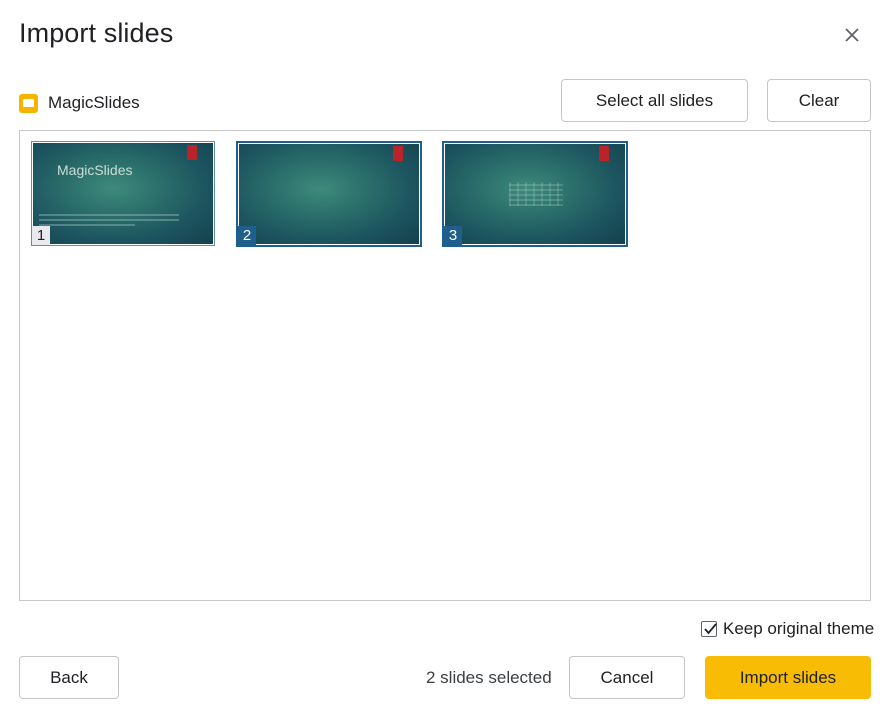 The image size is (895, 714). Describe the element at coordinates (654, 100) in the screenshot. I see `select-all-slides-button: Select all slides` at that location.